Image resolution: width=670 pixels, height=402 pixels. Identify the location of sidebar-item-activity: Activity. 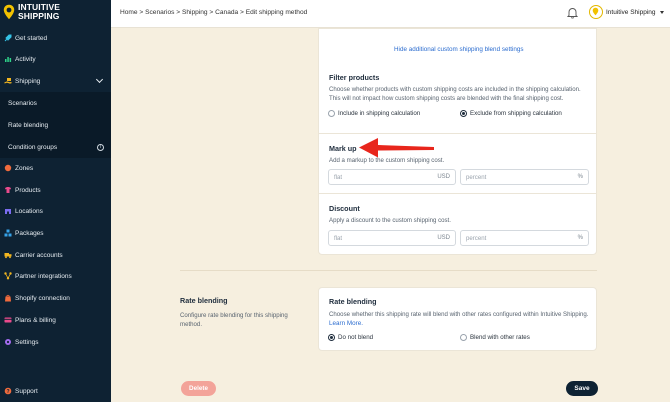
(55, 59).